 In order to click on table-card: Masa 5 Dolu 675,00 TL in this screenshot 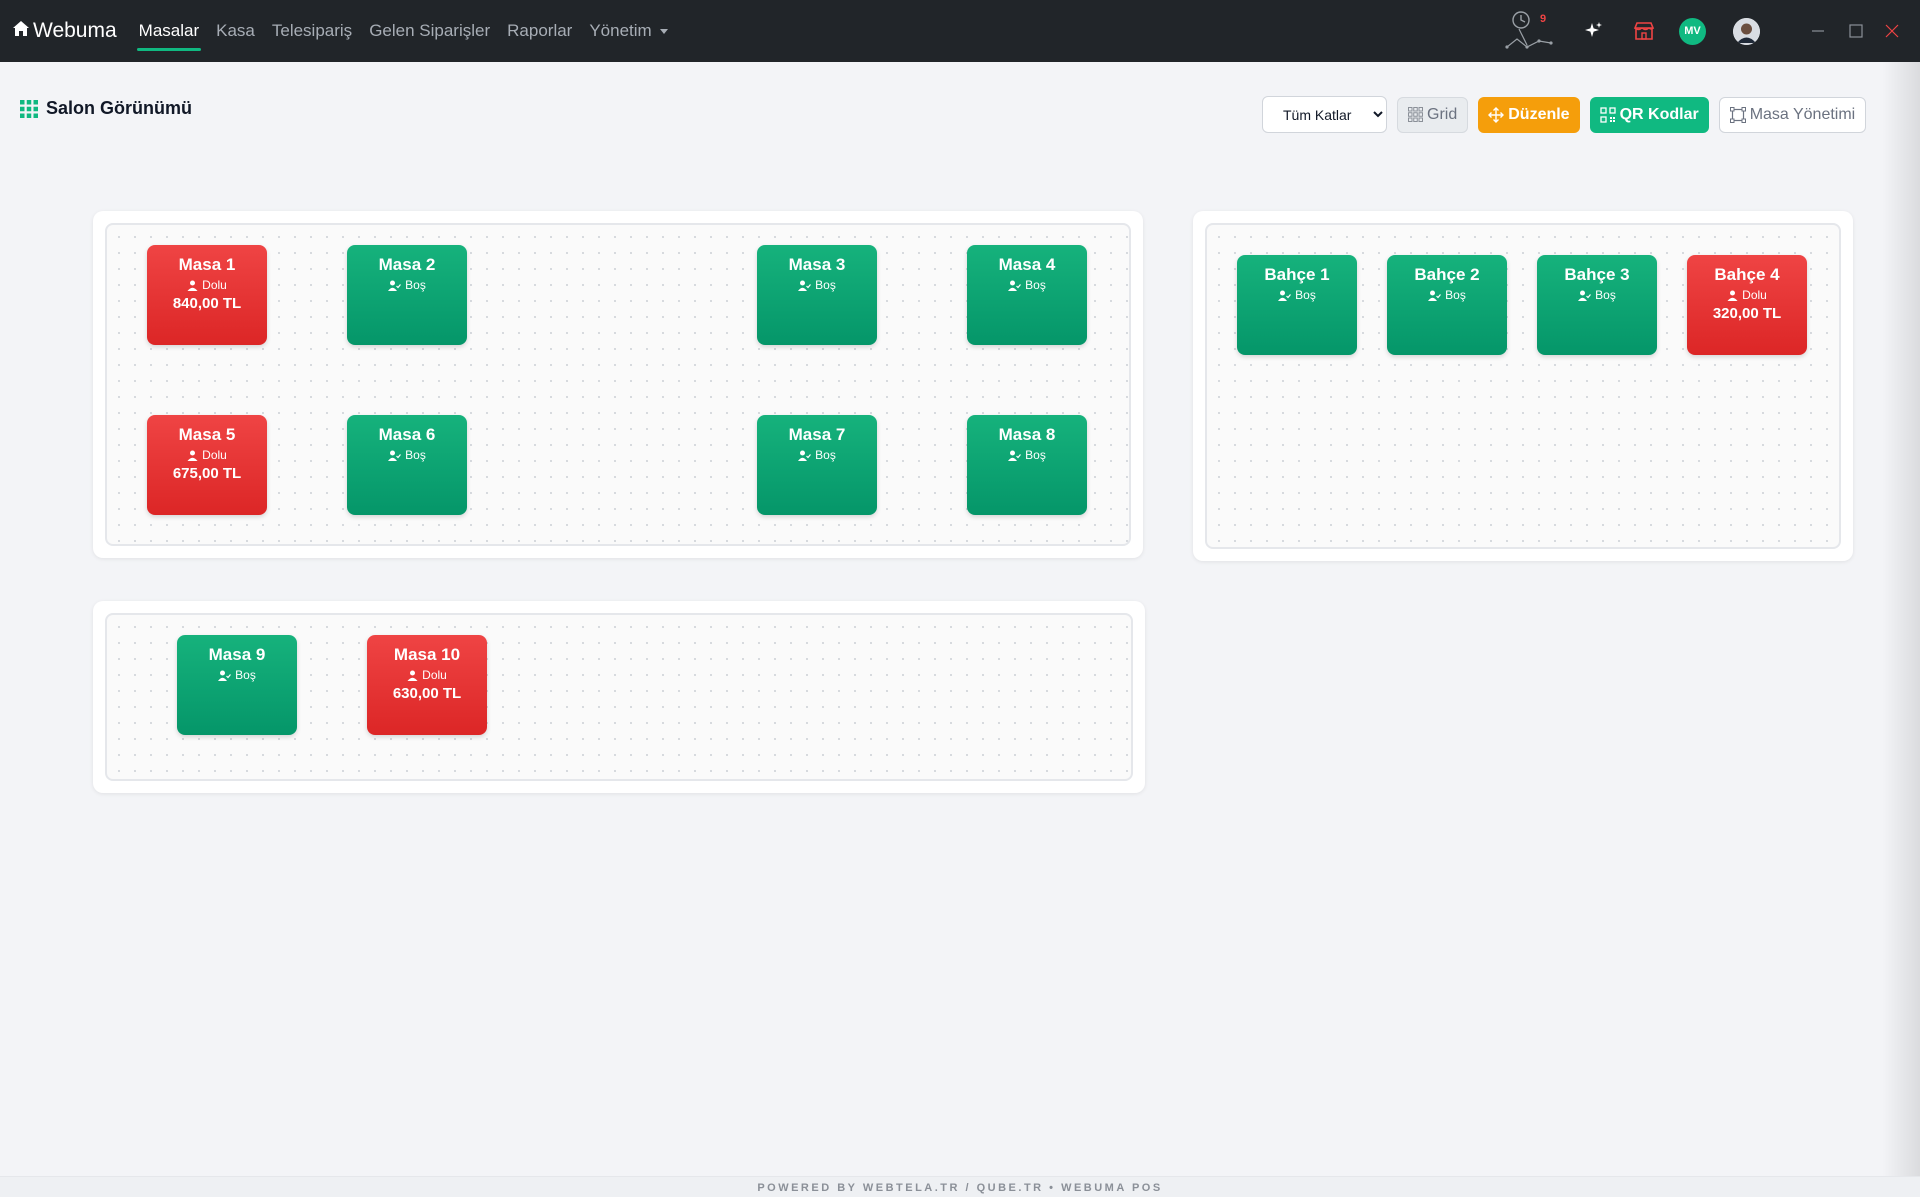, I will do `click(207, 465)`.